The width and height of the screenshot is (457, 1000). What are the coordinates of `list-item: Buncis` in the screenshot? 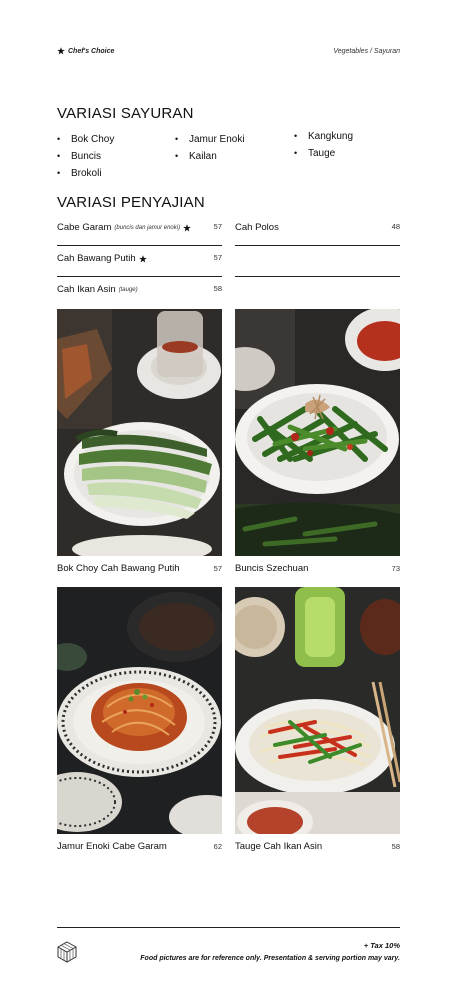 It's located at (85, 156).